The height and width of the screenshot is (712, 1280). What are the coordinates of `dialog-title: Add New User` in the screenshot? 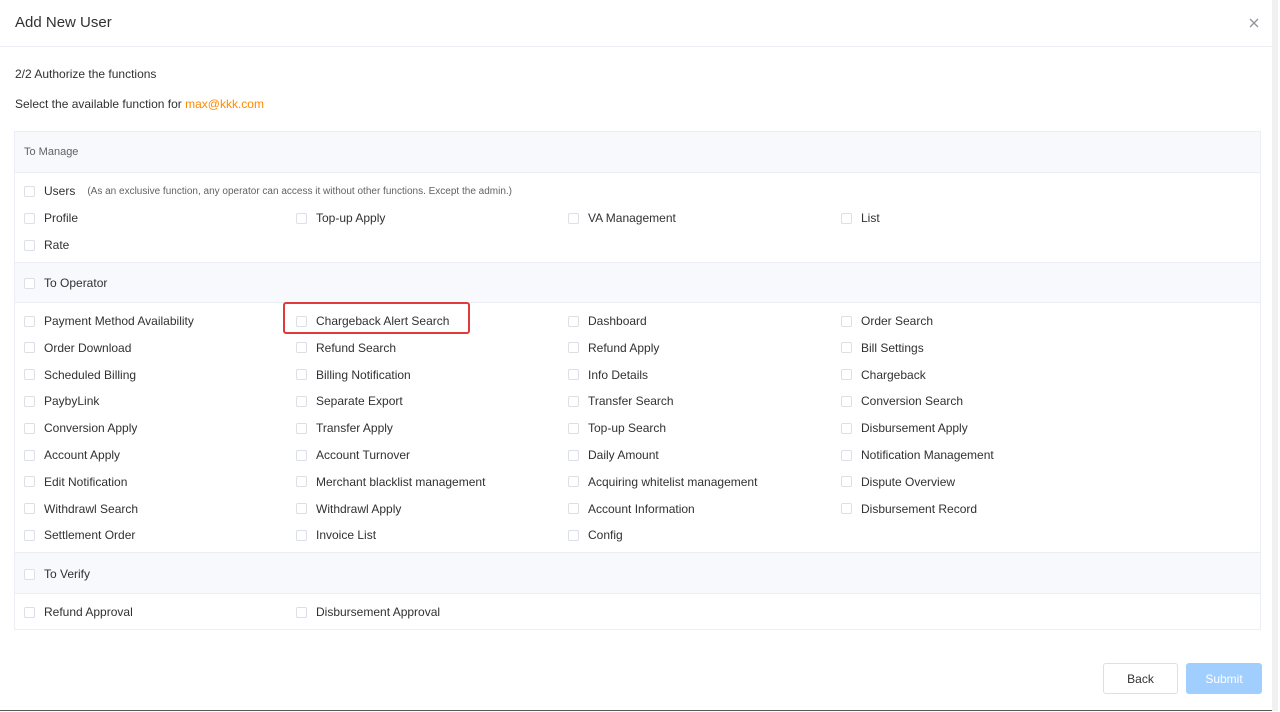 It's located at (63, 22).